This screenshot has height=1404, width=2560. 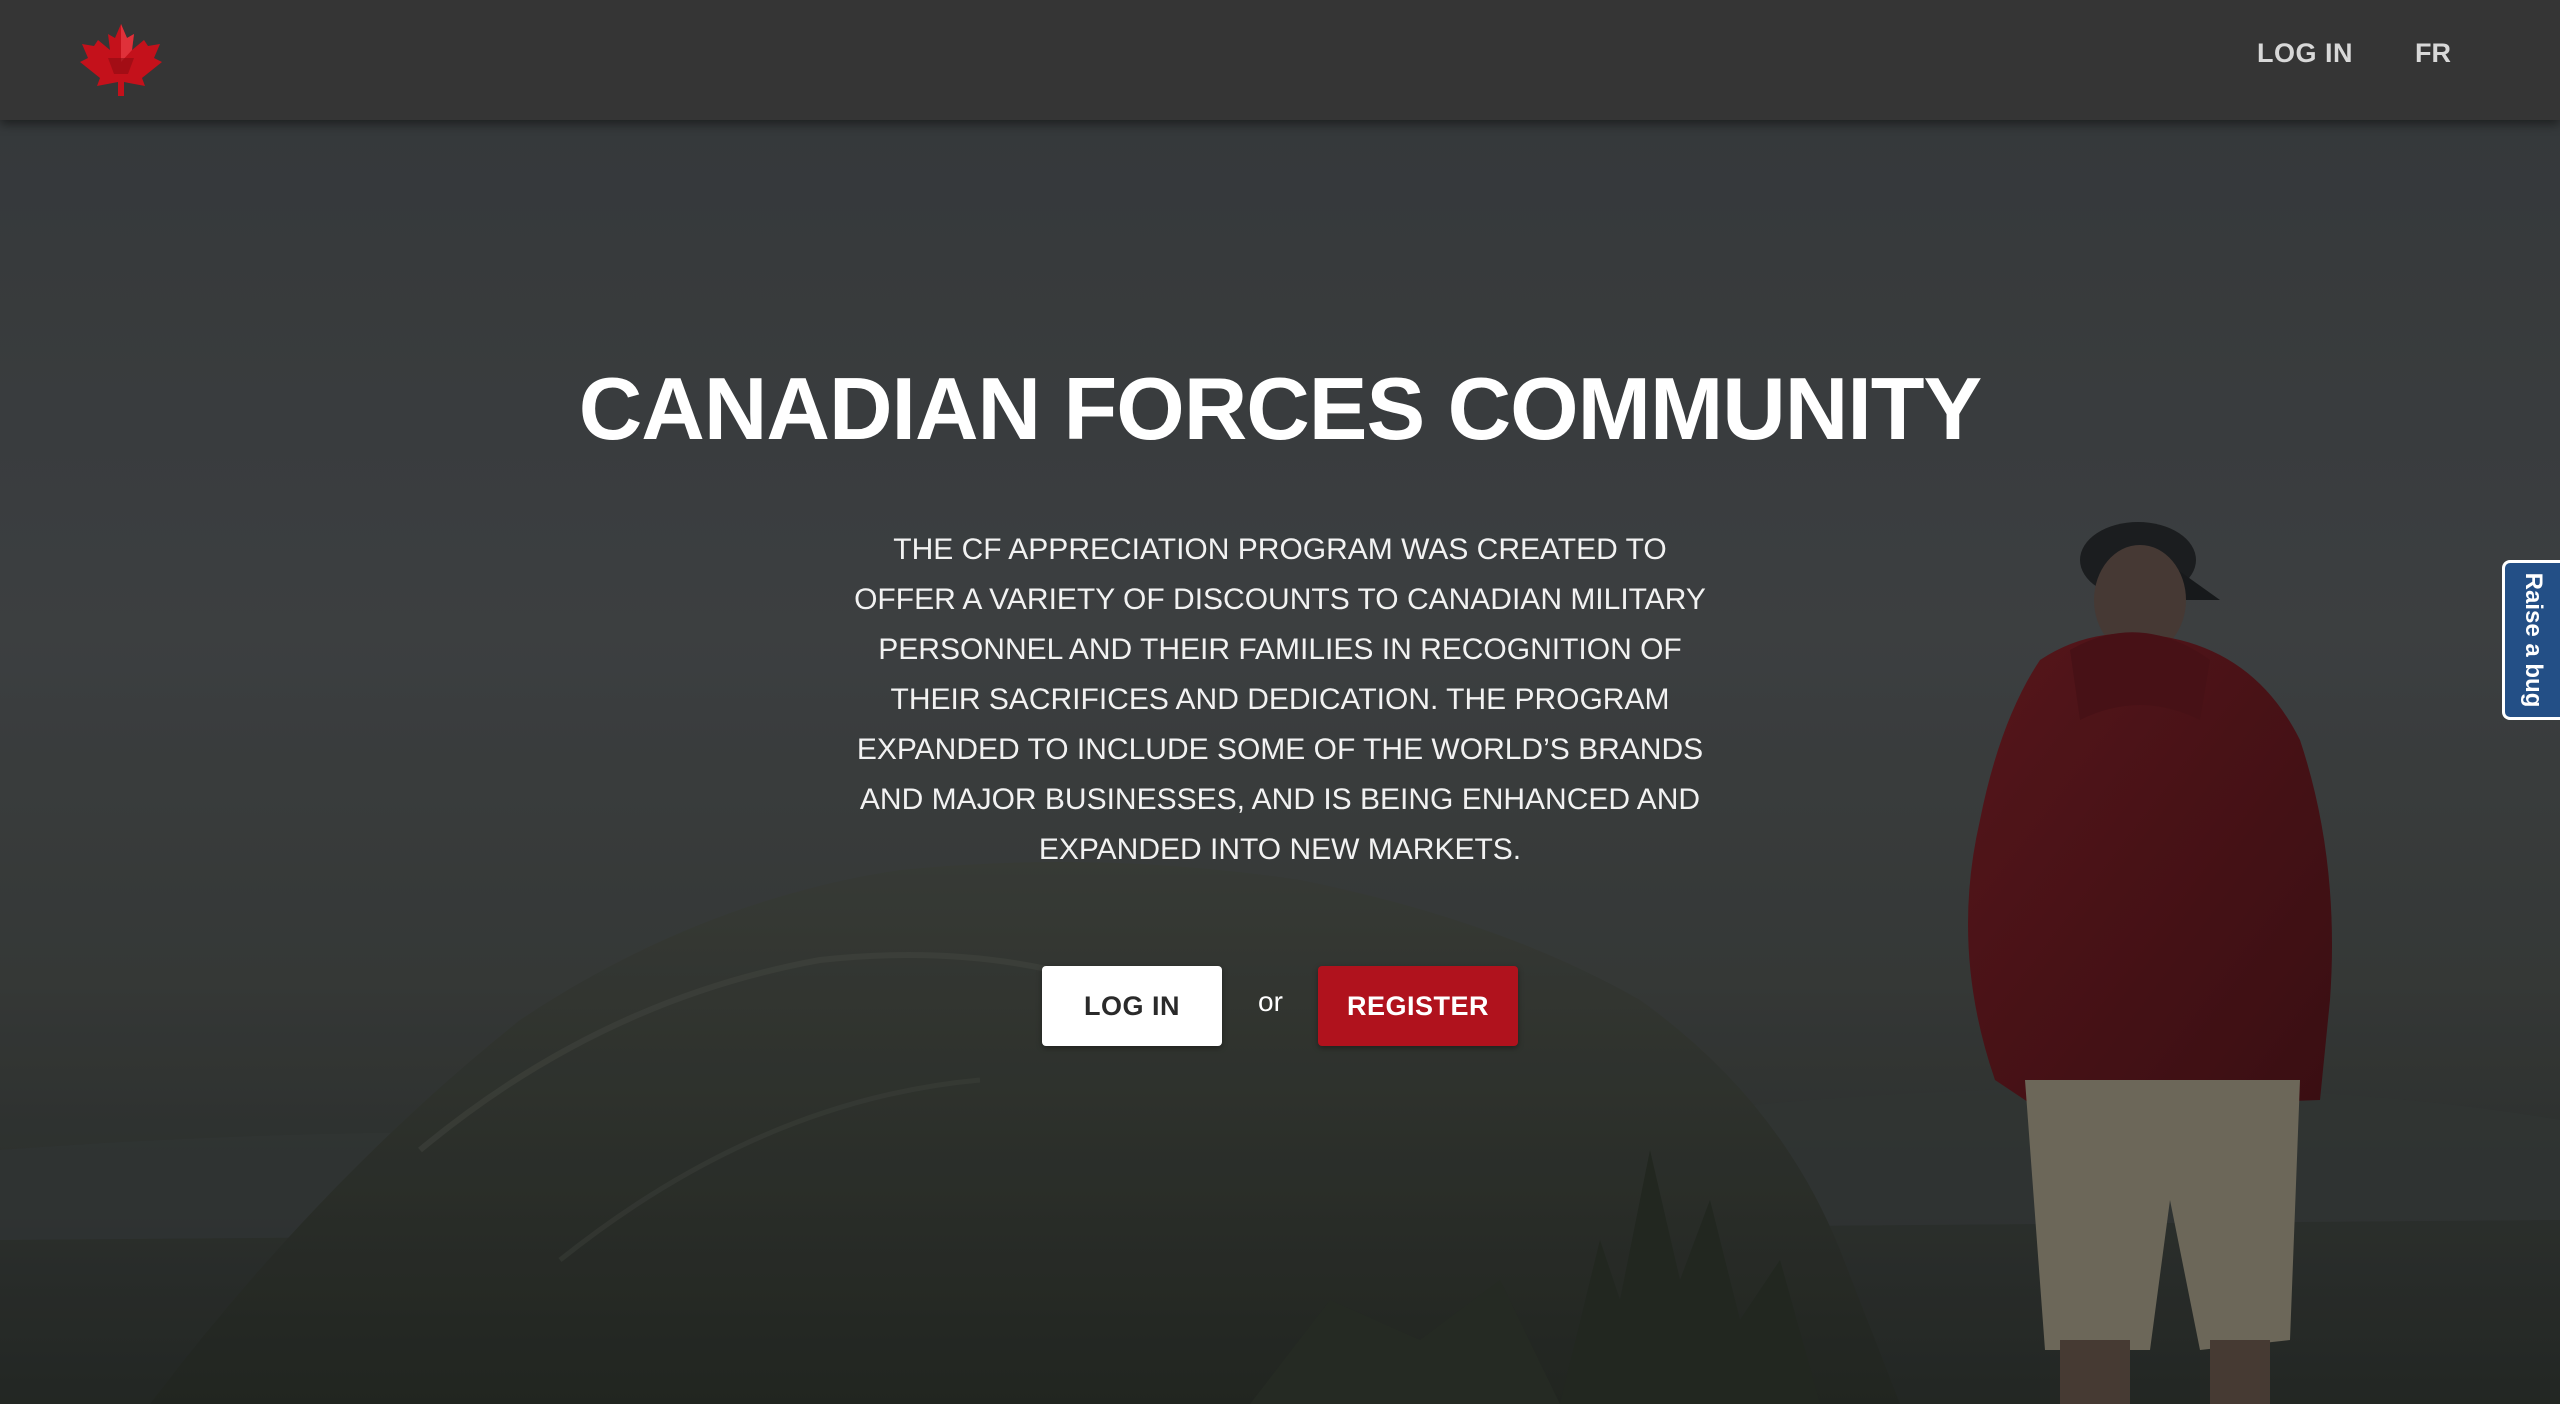 What do you see at coordinates (1270, 1001) in the screenshot?
I see `or-separator: or` at bounding box center [1270, 1001].